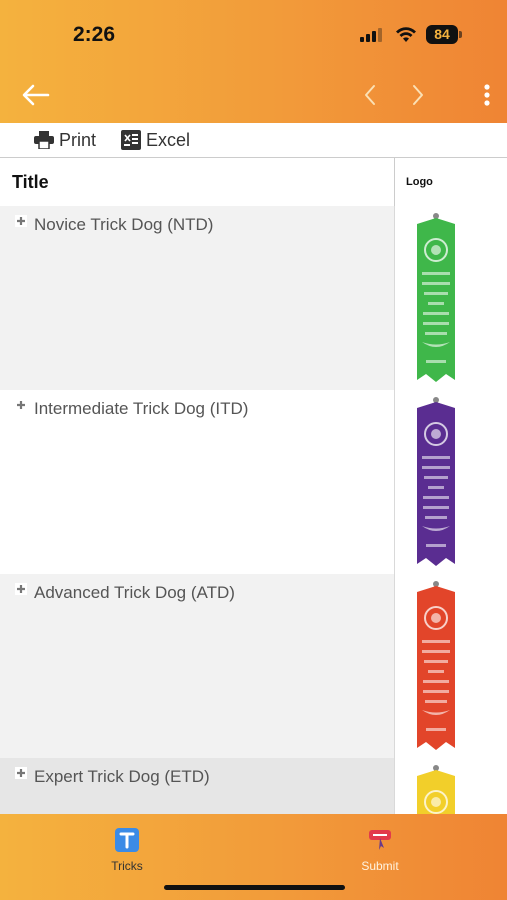  Describe the element at coordinates (253, 140) in the screenshot. I see `export-toolbar: Print Excel` at that location.